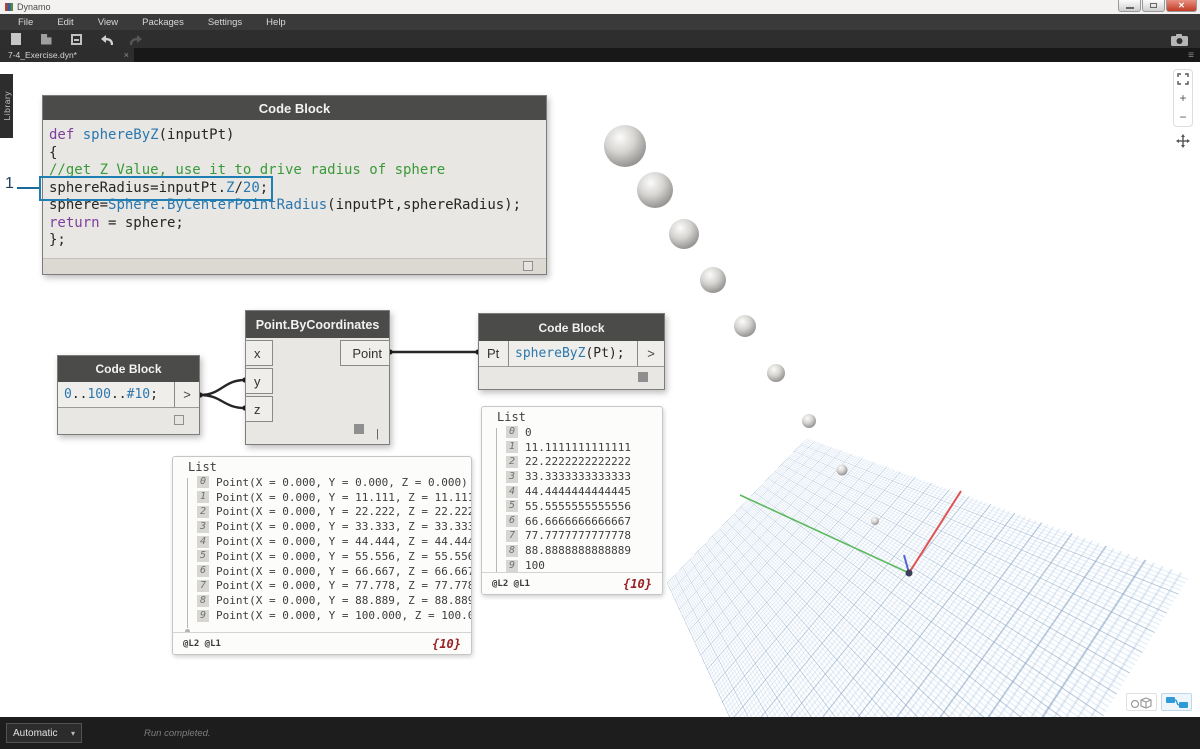  Describe the element at coordinates (493, 353) in the screenshot. I see `input-port-pt: Pt` at that location.